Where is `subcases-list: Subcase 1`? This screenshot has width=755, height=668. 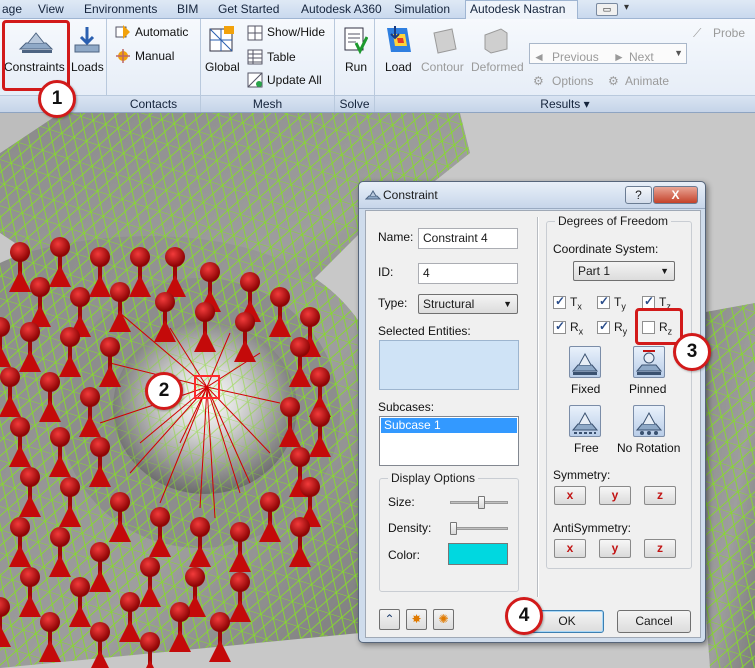
subcases-list: Subcase 1 is located at coordinates (449, 441).